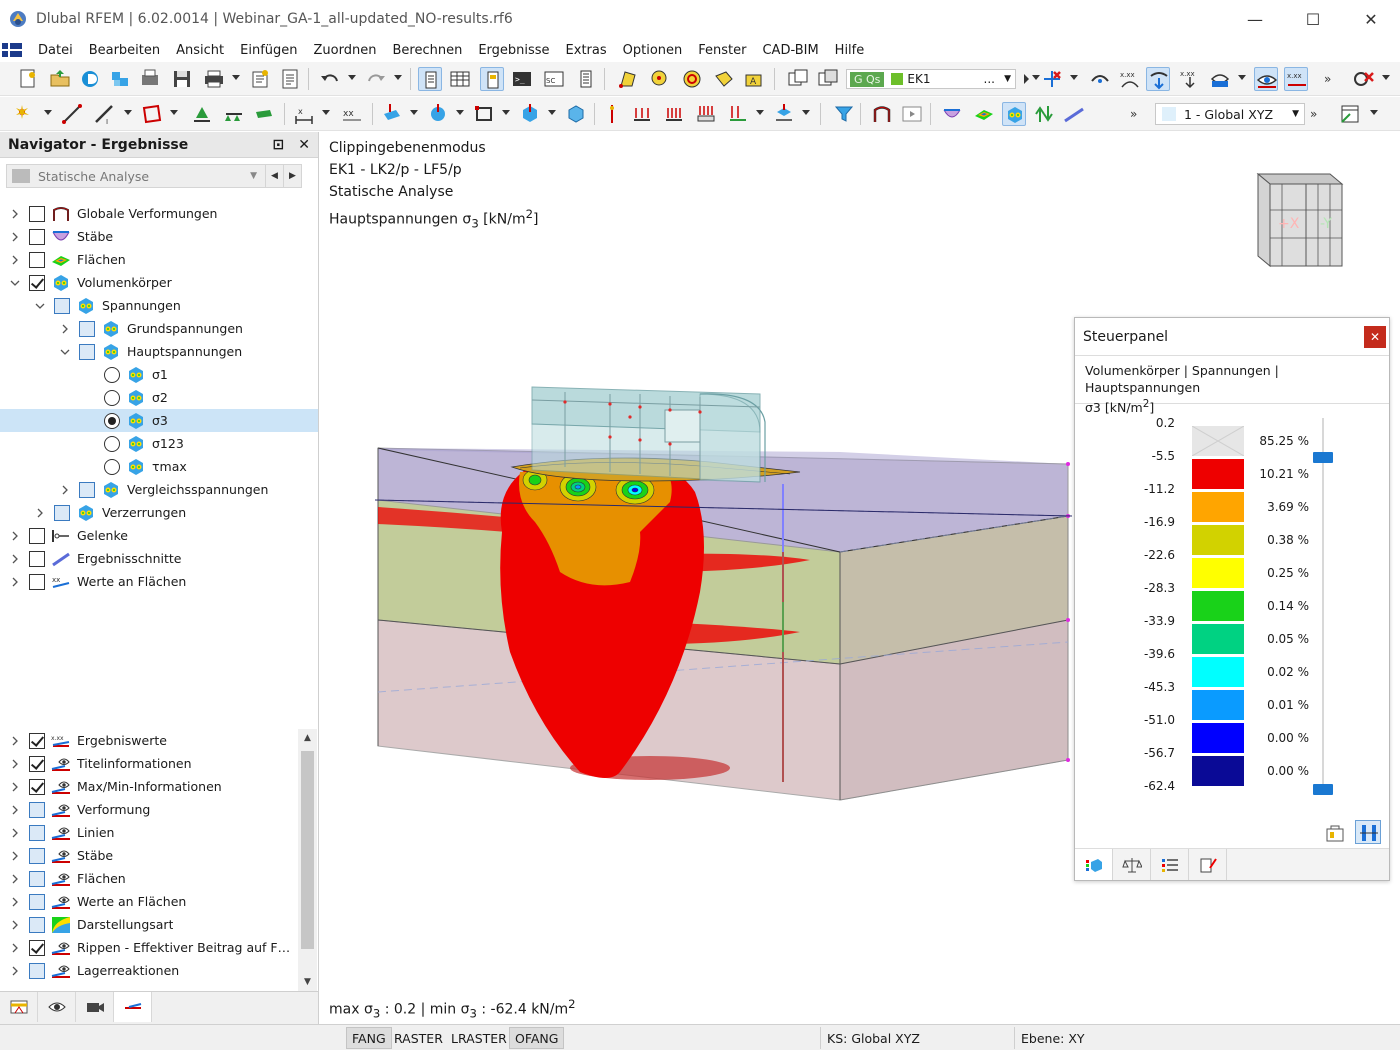 Image resolution: width=1400 pixels, height=1050 pixels. I want to click on nodes-icon, so click(628, 79).